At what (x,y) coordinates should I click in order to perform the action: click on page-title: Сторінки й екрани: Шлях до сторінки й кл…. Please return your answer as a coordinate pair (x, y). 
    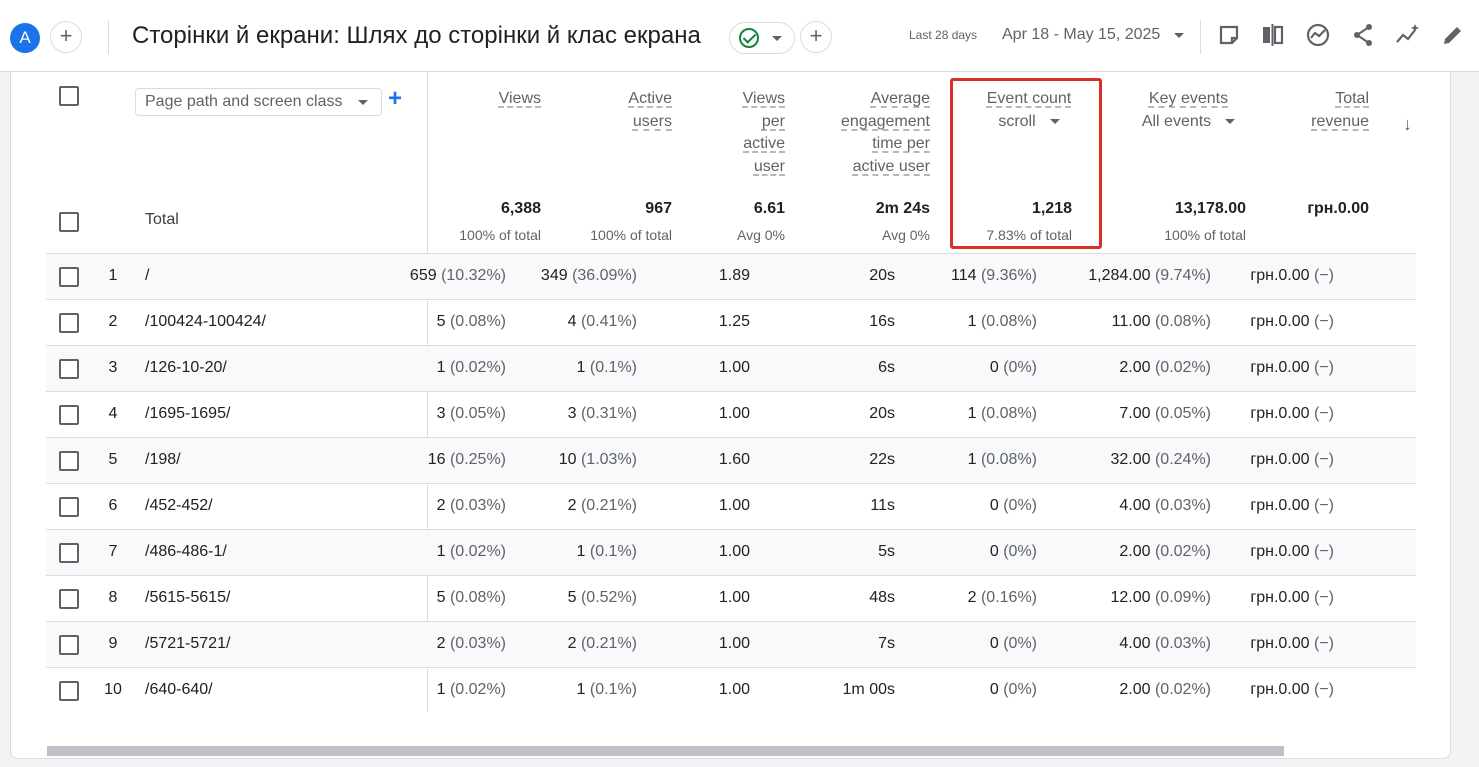
    Looking at the image, I should click on (416, 35).